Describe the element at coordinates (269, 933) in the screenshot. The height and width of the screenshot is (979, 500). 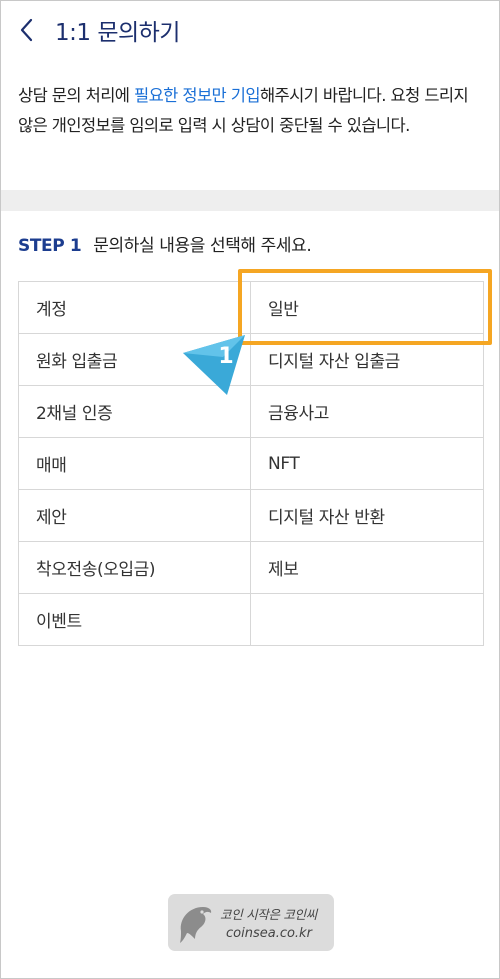
I see `watermark-url: coinsea.co.kr` at that location.